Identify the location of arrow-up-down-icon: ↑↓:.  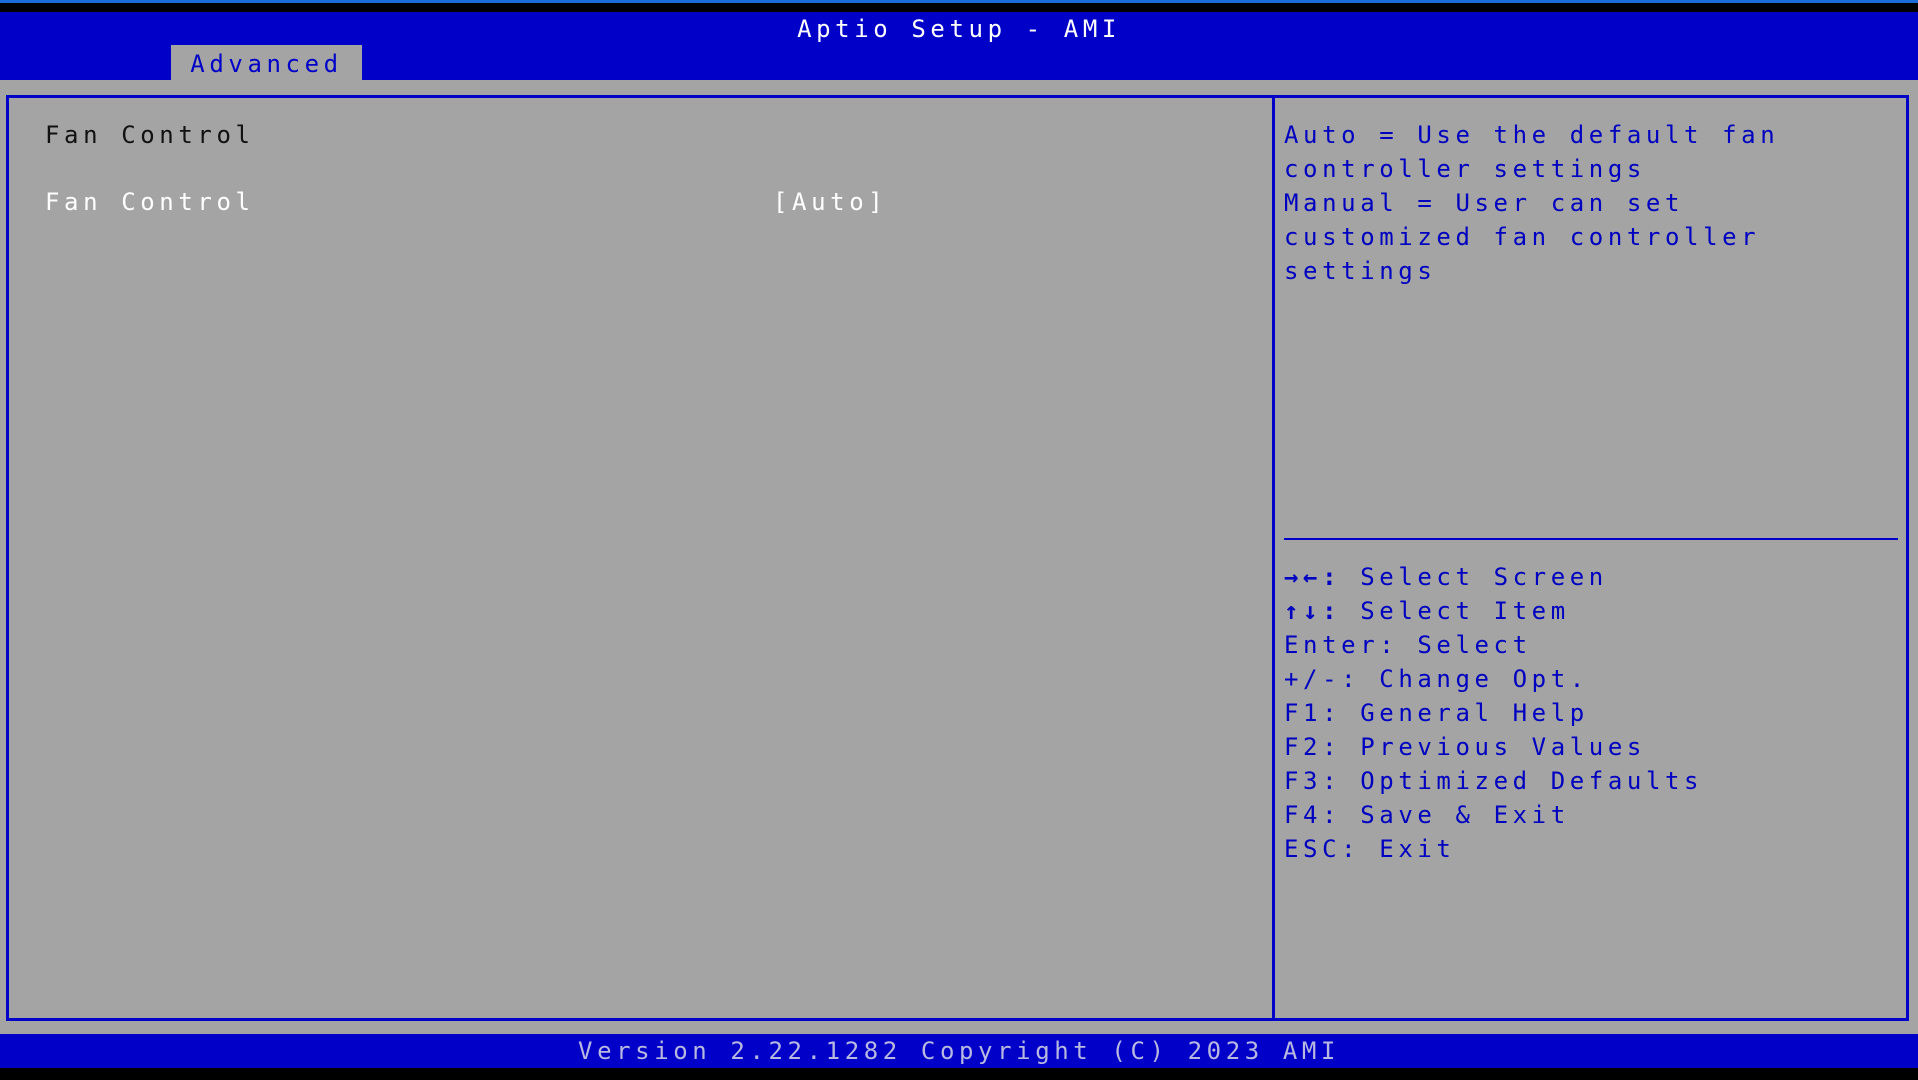
(1313, 611).